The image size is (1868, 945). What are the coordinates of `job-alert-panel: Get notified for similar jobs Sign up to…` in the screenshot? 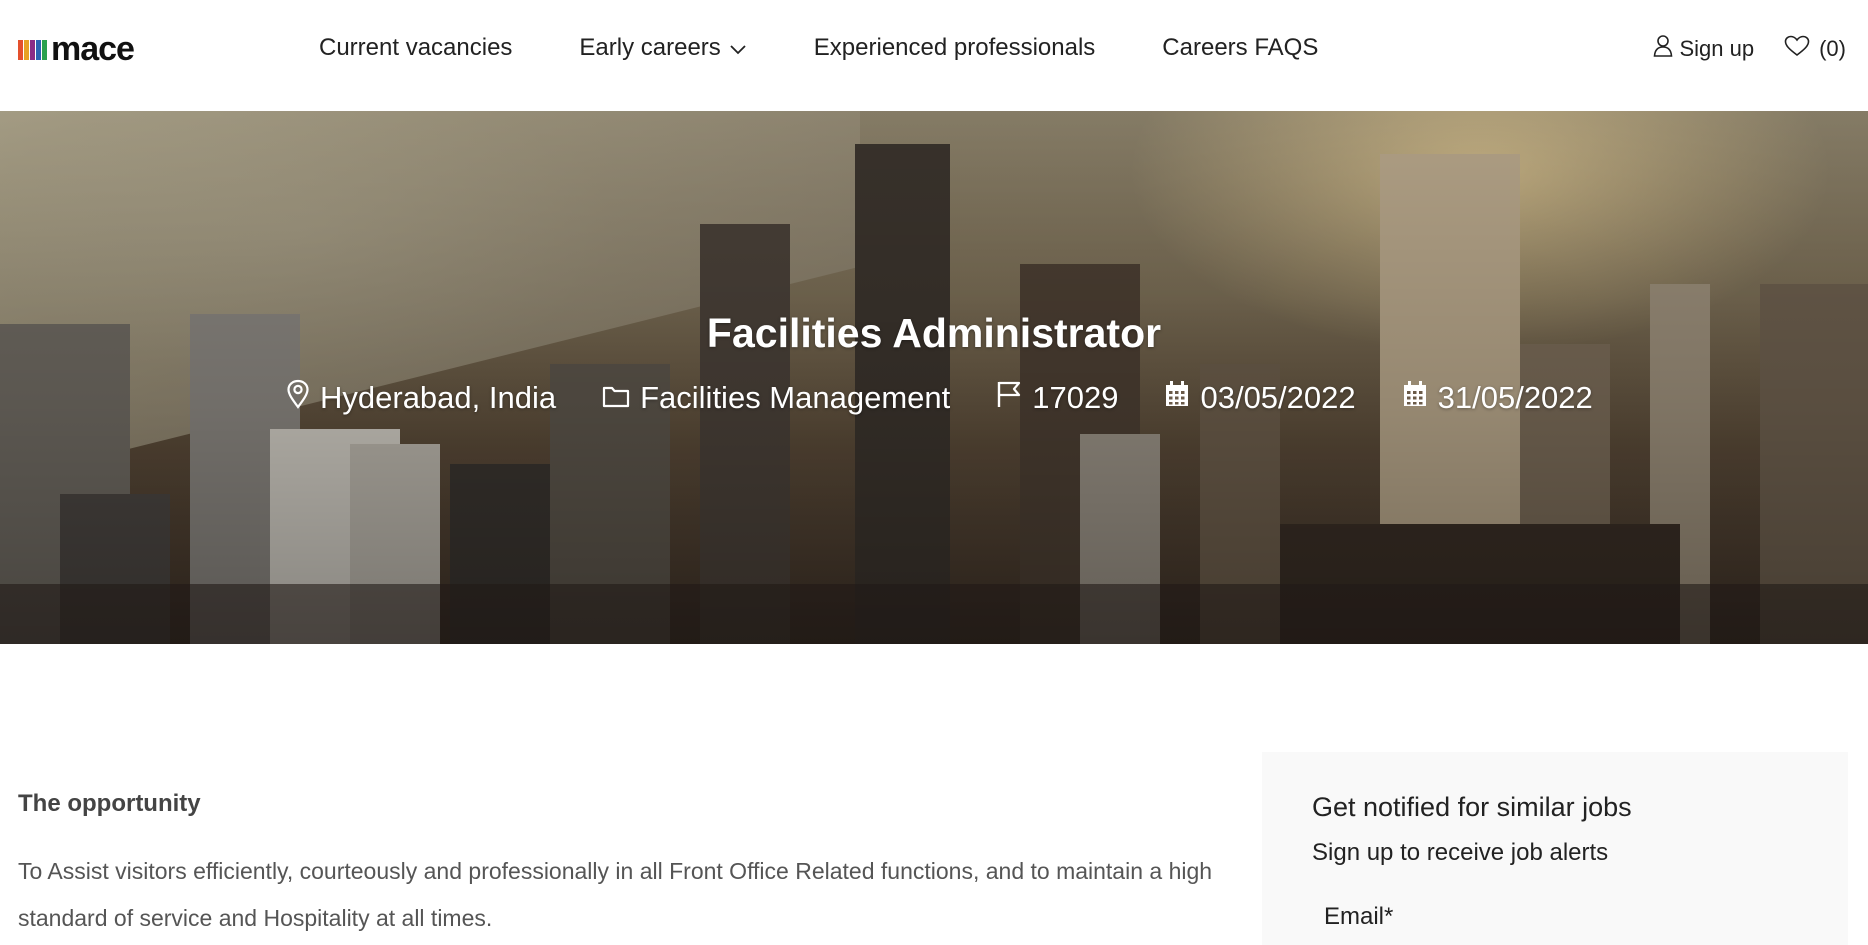 It's located at (1555, 848).